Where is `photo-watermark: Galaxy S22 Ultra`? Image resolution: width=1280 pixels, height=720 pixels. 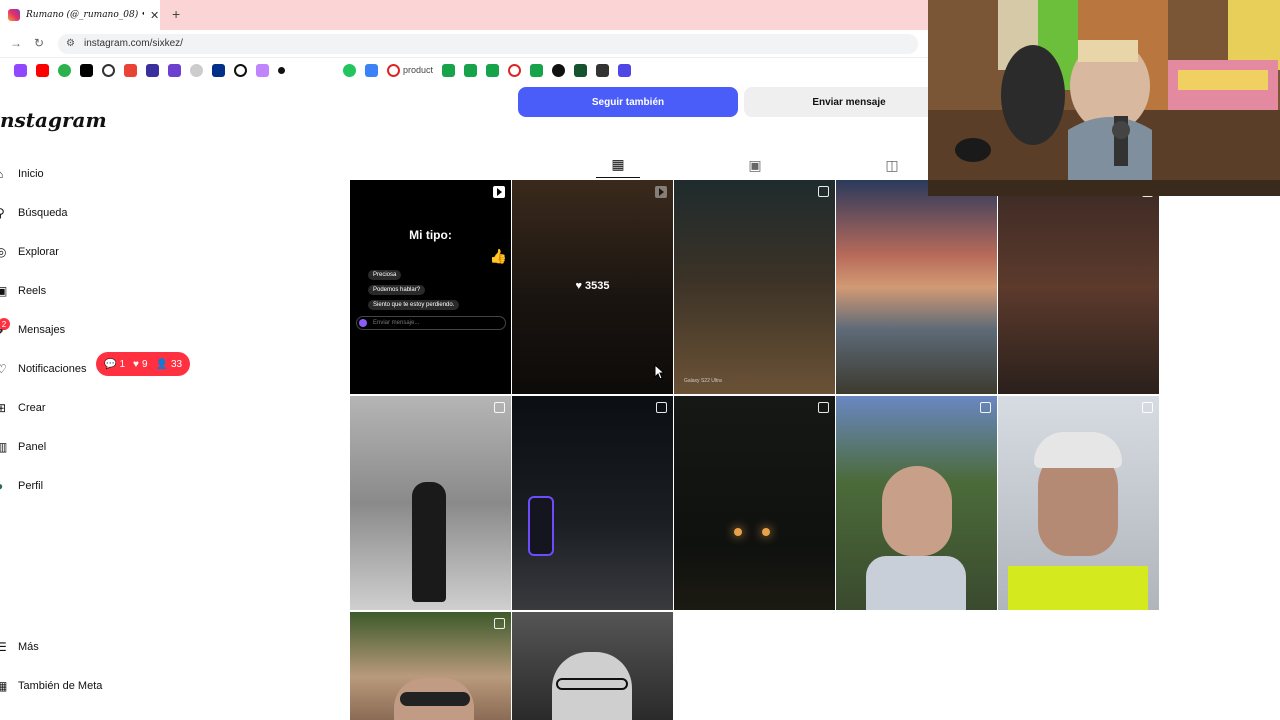
photo-watermark: Galaxy S22 Ultra is located at coordinates (703, 381).